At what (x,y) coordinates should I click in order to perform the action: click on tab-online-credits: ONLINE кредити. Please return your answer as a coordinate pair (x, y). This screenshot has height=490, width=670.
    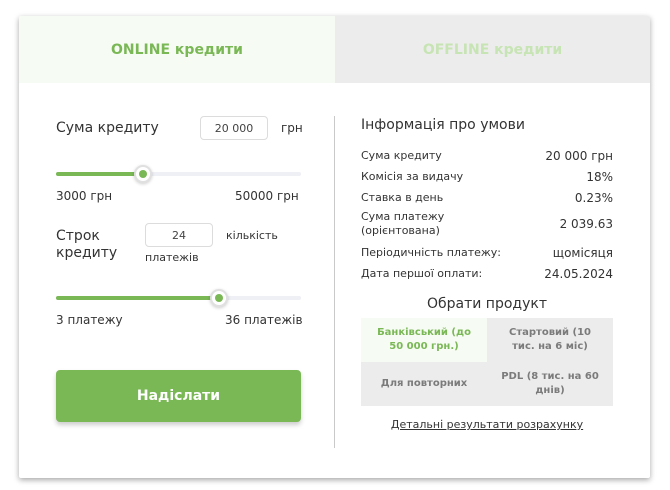
    Looking at the image, I should click on (177, 49).